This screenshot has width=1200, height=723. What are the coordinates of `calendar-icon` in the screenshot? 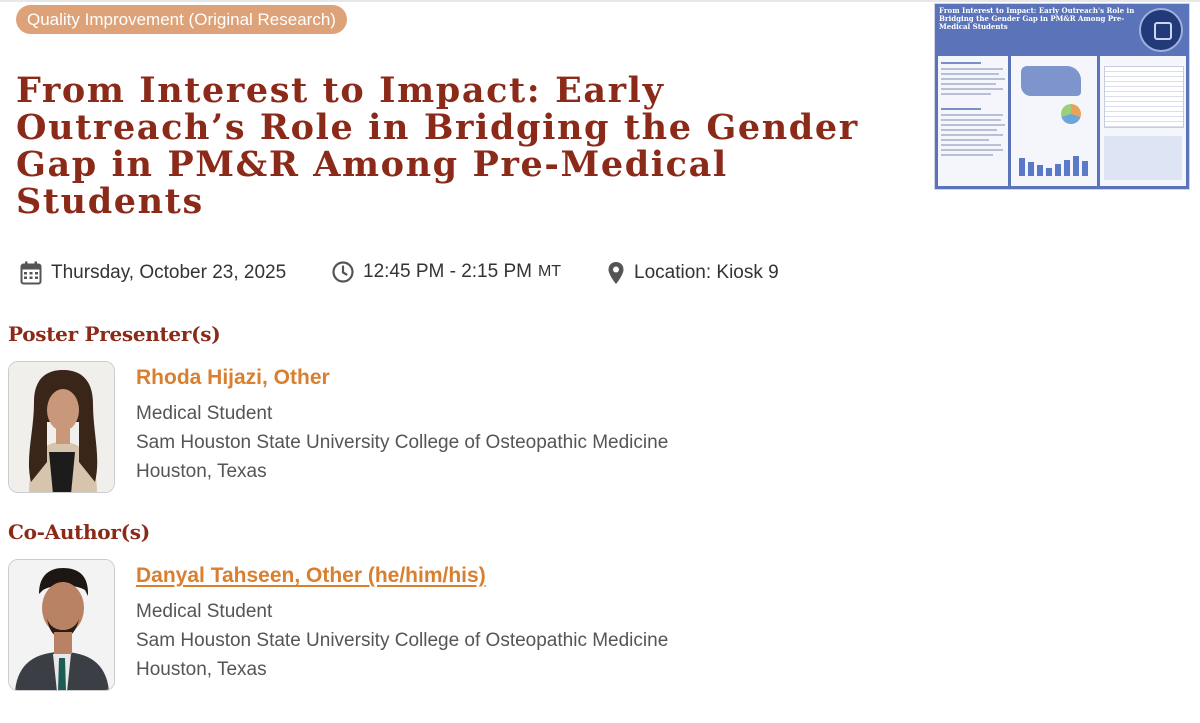 It's located at (31, 273).